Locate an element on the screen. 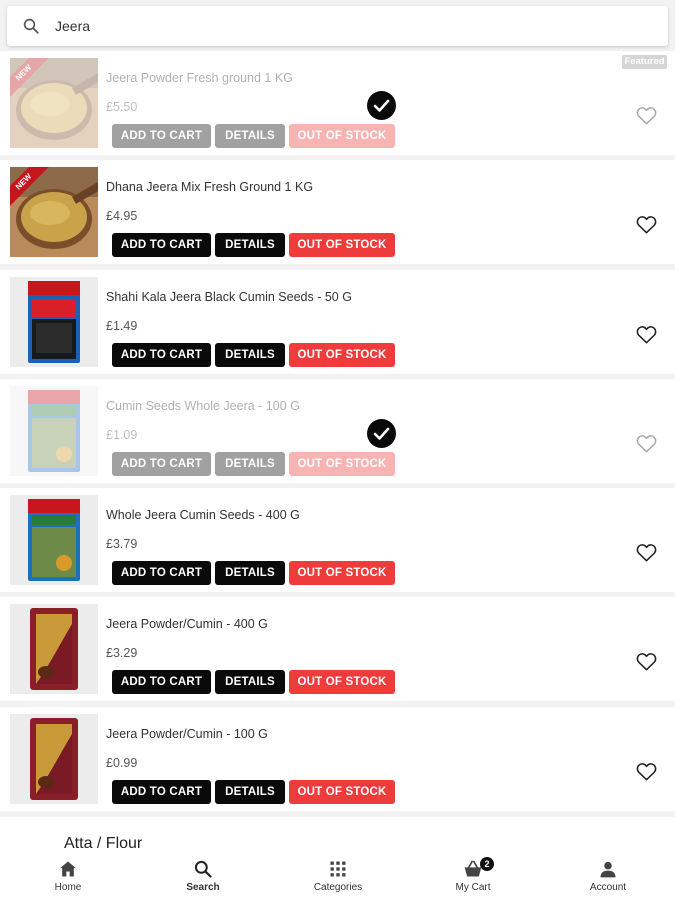 The width and height of the screenshot is (675, 900). nav-account: Account is located at coordinates (608, 875).